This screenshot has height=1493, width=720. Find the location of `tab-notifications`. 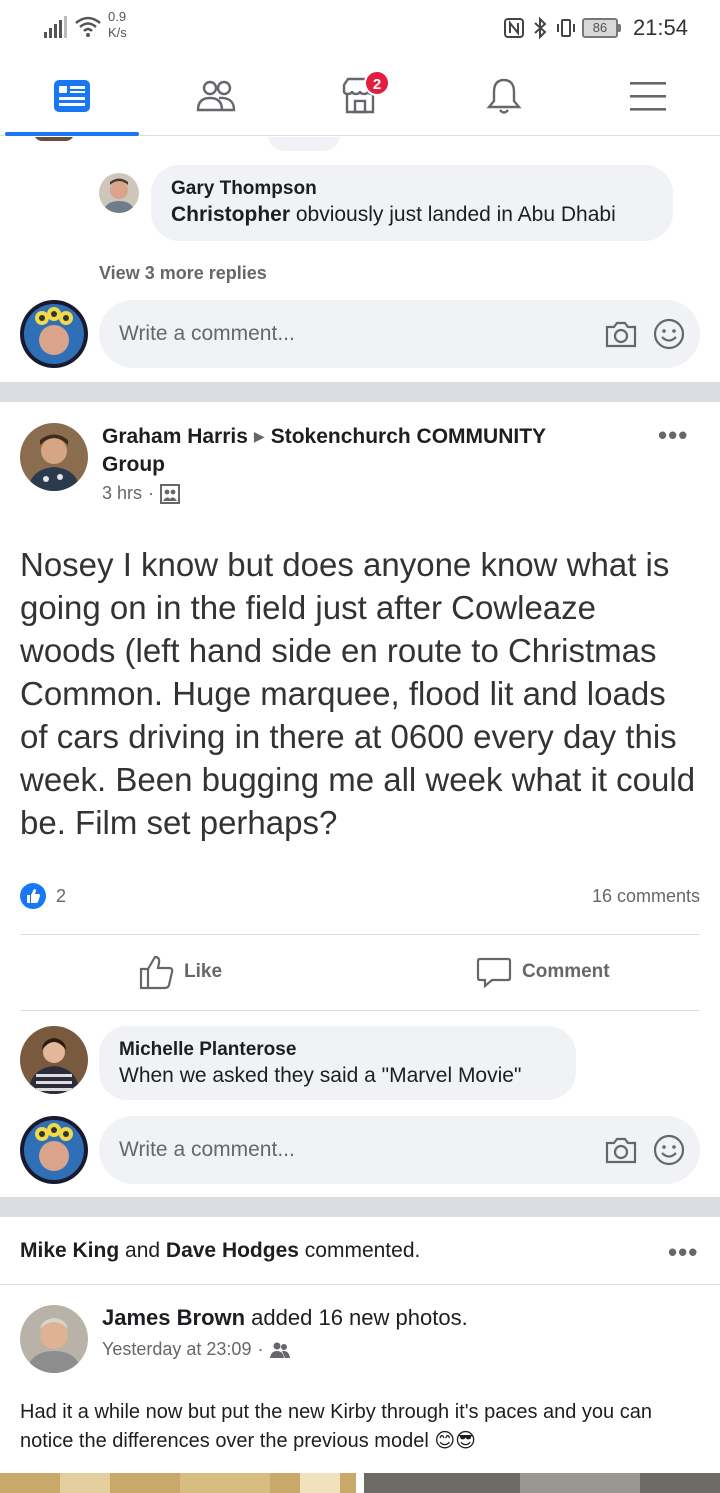

tab-notifications is located at coordinates (504, 96).